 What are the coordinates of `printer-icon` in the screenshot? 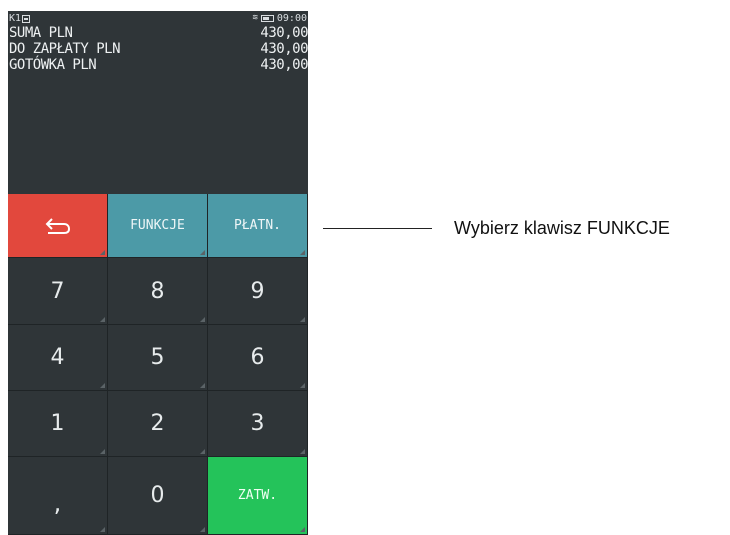 It's located at (26, 18).